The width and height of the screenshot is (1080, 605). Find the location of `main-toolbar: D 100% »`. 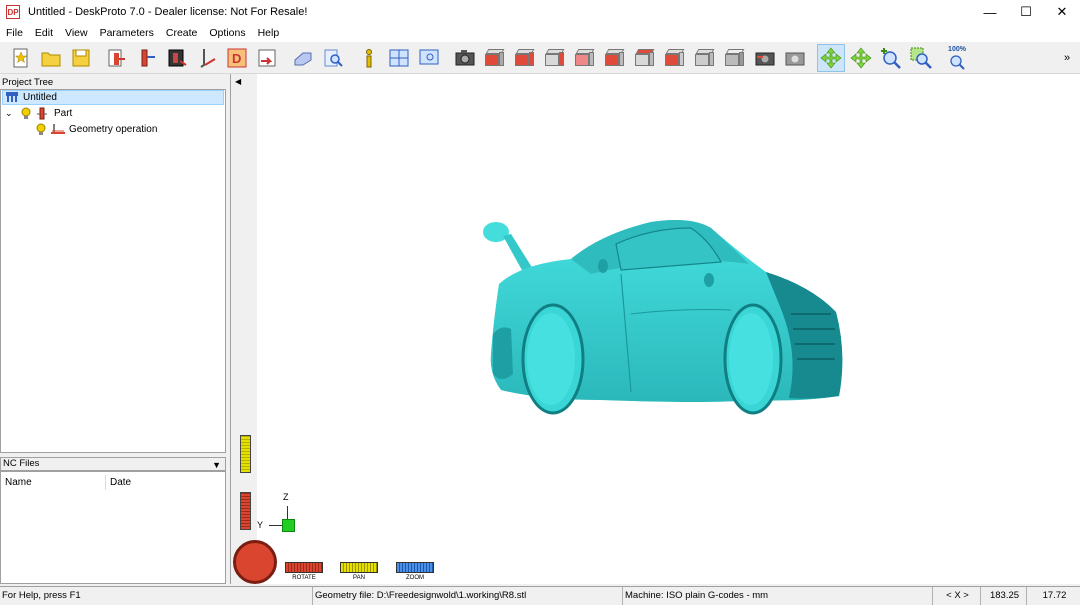

main-toolbar: D 100% » is located at coordinates (540, 58).